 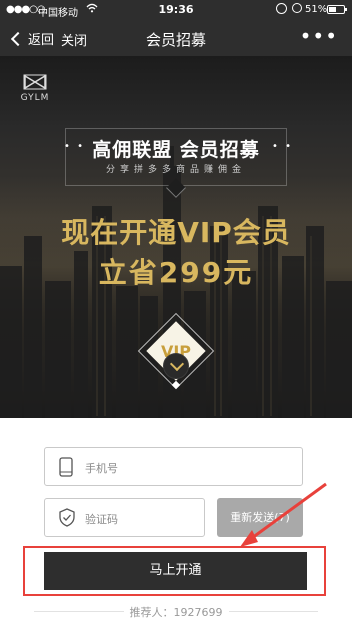 I want to click on battery-icon, so click(x=337, y=9).